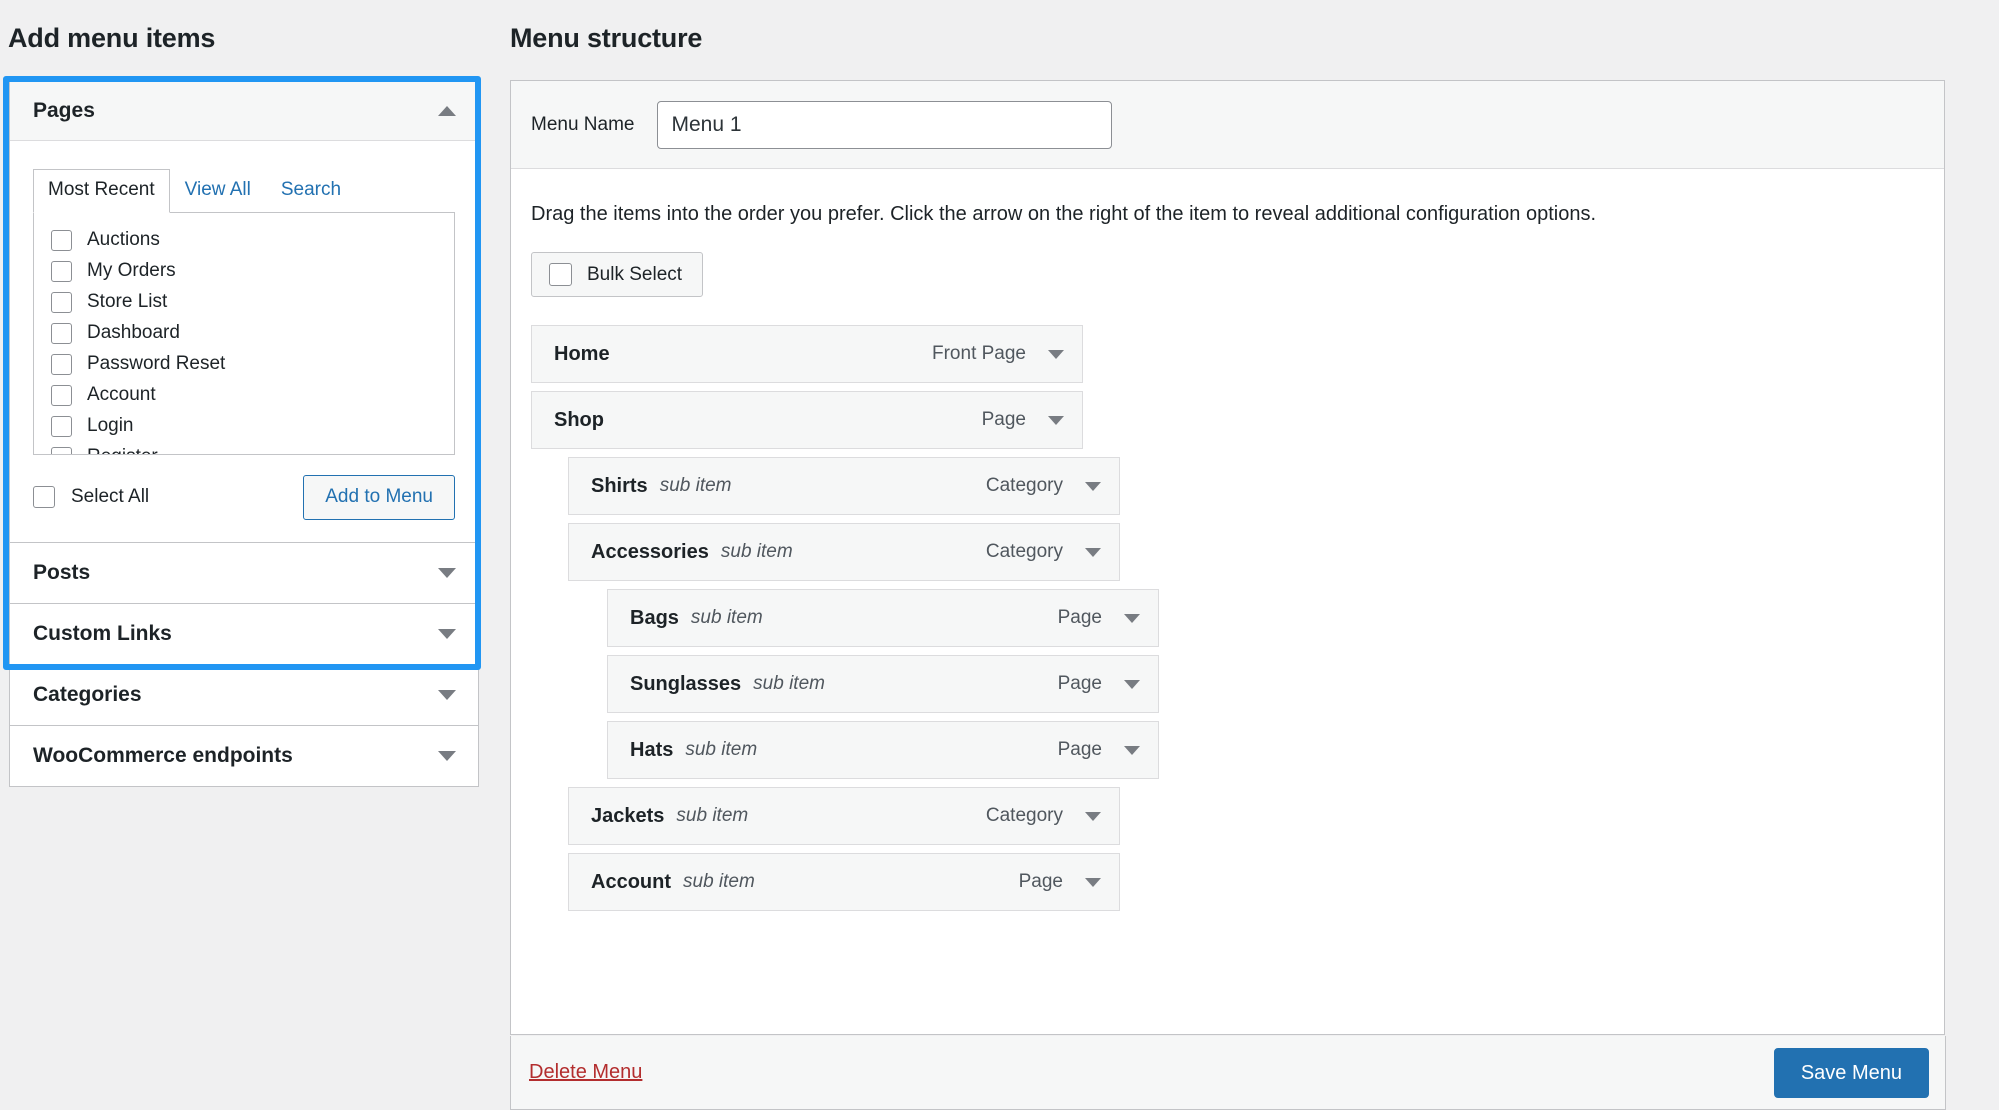 The width and height of the screenshot is (1999, 1110). I want to click on checkbox-bulk-select, so click(560, 274).